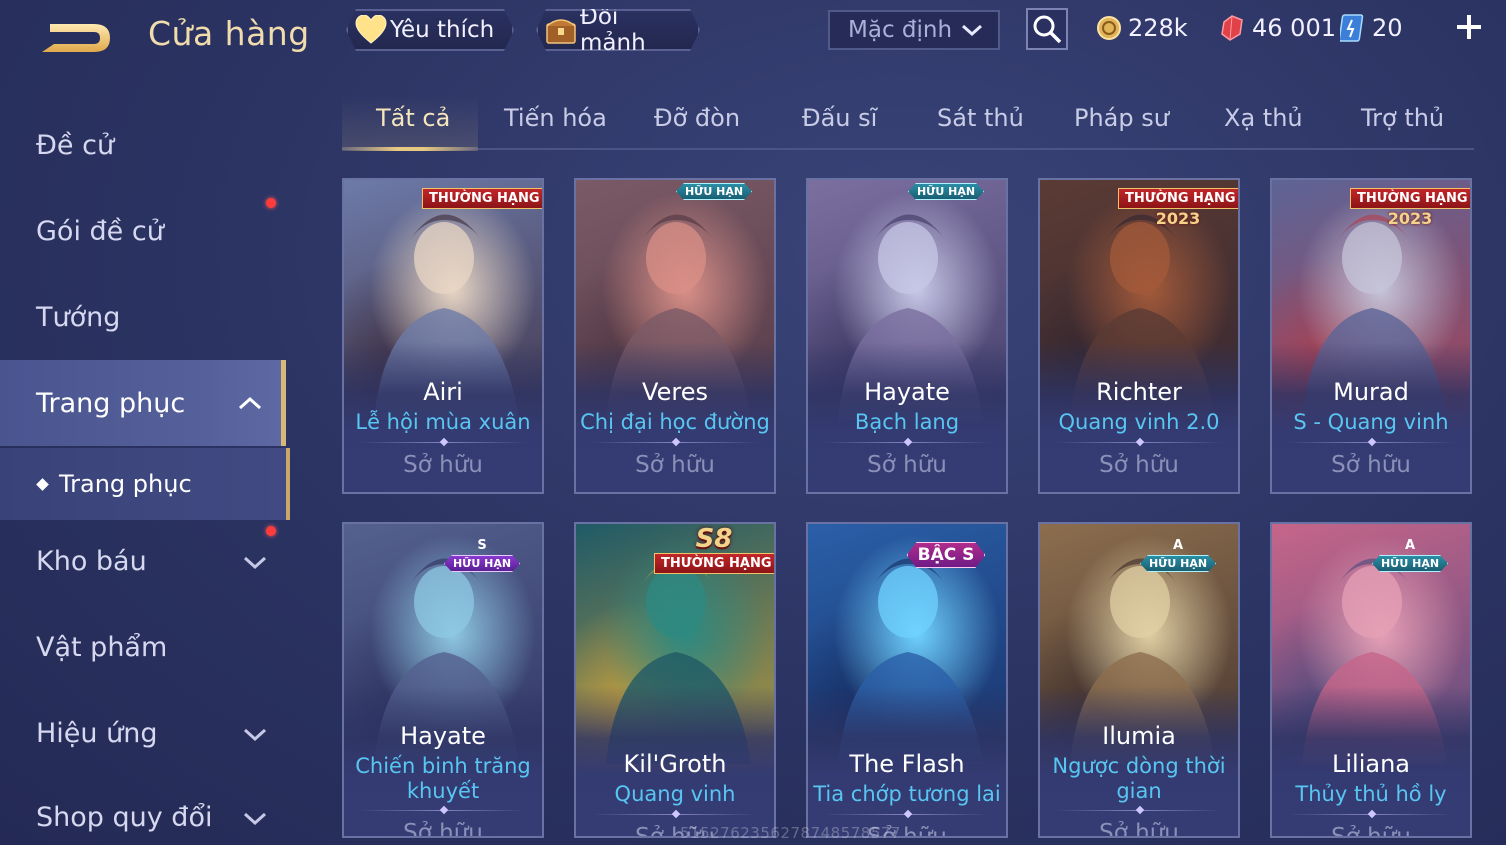 This screenshot has height=845, width=1506. I want to click on voucher-amount: 20, so click(1387, 28).